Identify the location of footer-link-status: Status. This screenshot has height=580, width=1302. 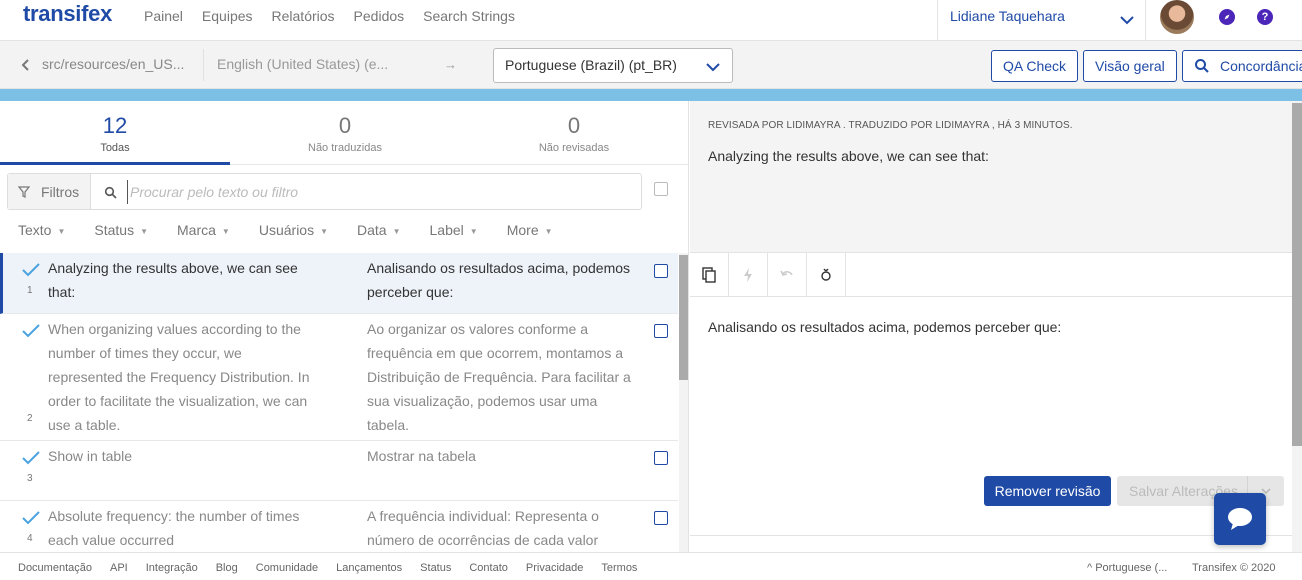
(435, 568).